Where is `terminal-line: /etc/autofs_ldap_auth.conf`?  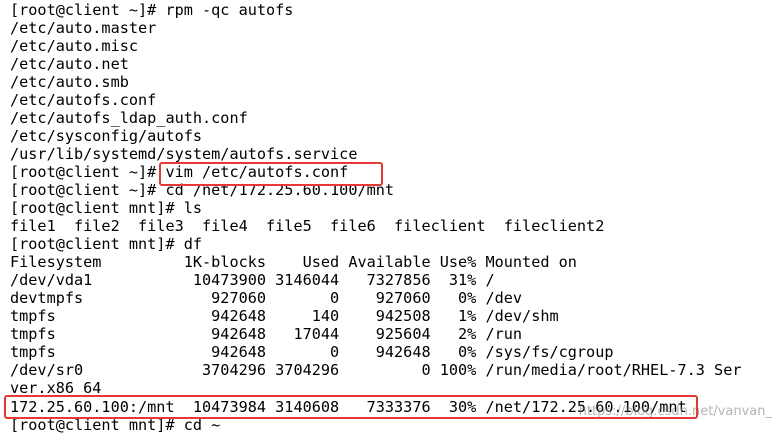
terminal-line: /etc/autofs_ldap_auth.conf is located at coordinates (129, 118).